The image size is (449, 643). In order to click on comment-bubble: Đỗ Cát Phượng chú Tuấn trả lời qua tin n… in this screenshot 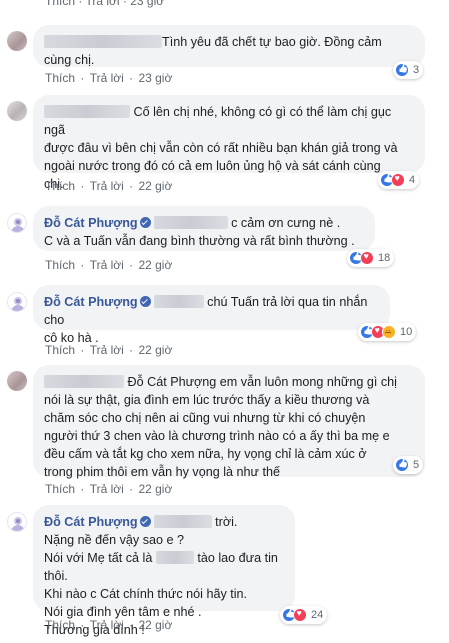, I will do `click(211, 315)`.